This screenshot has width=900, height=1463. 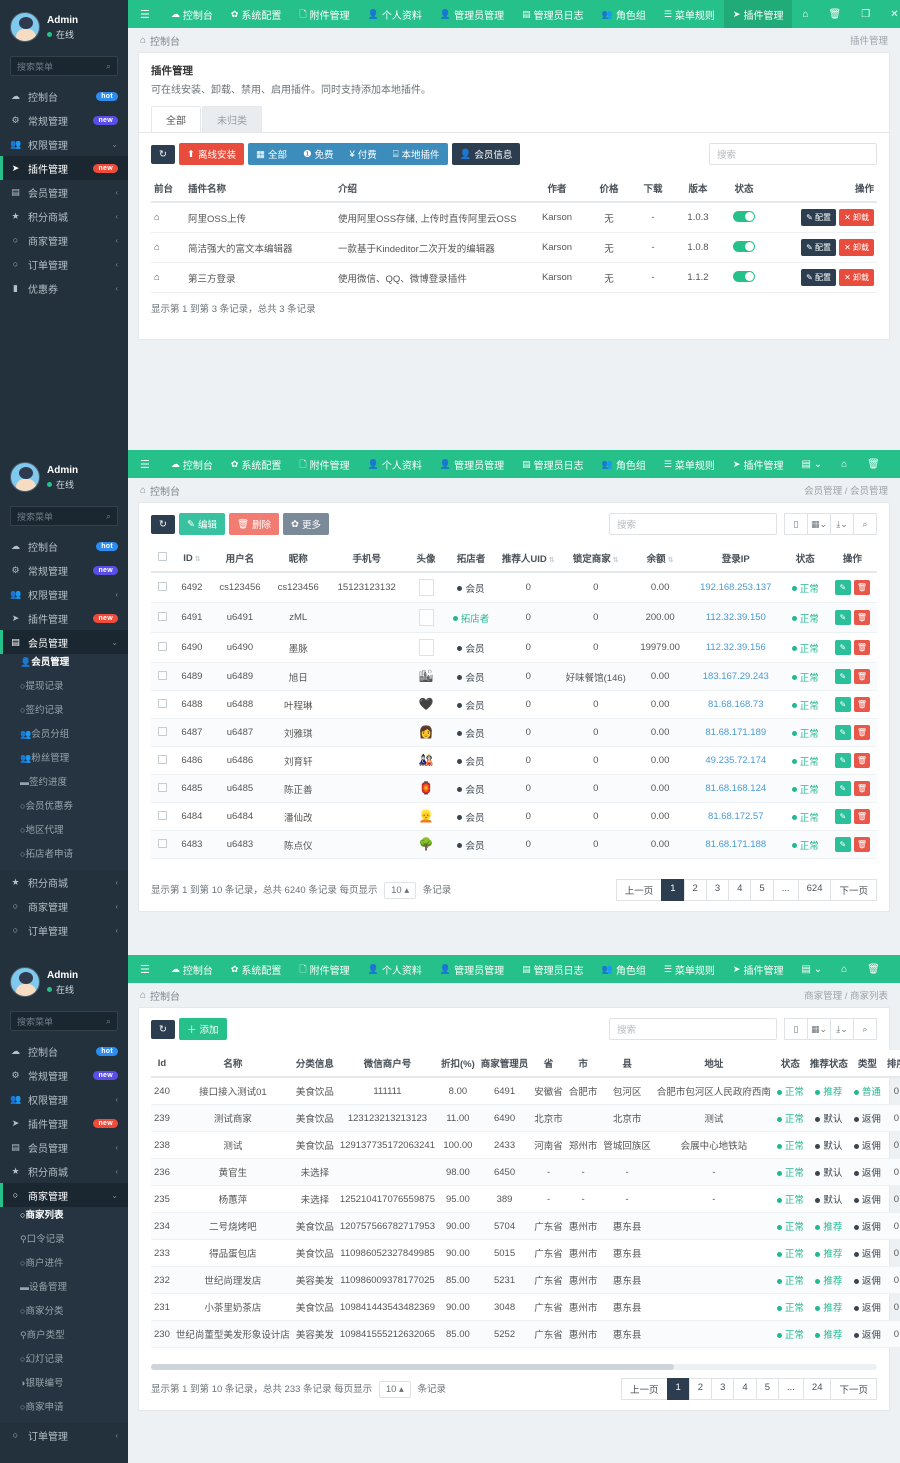 I want to click on avatar: 🎎, so click(x=426, y=760).